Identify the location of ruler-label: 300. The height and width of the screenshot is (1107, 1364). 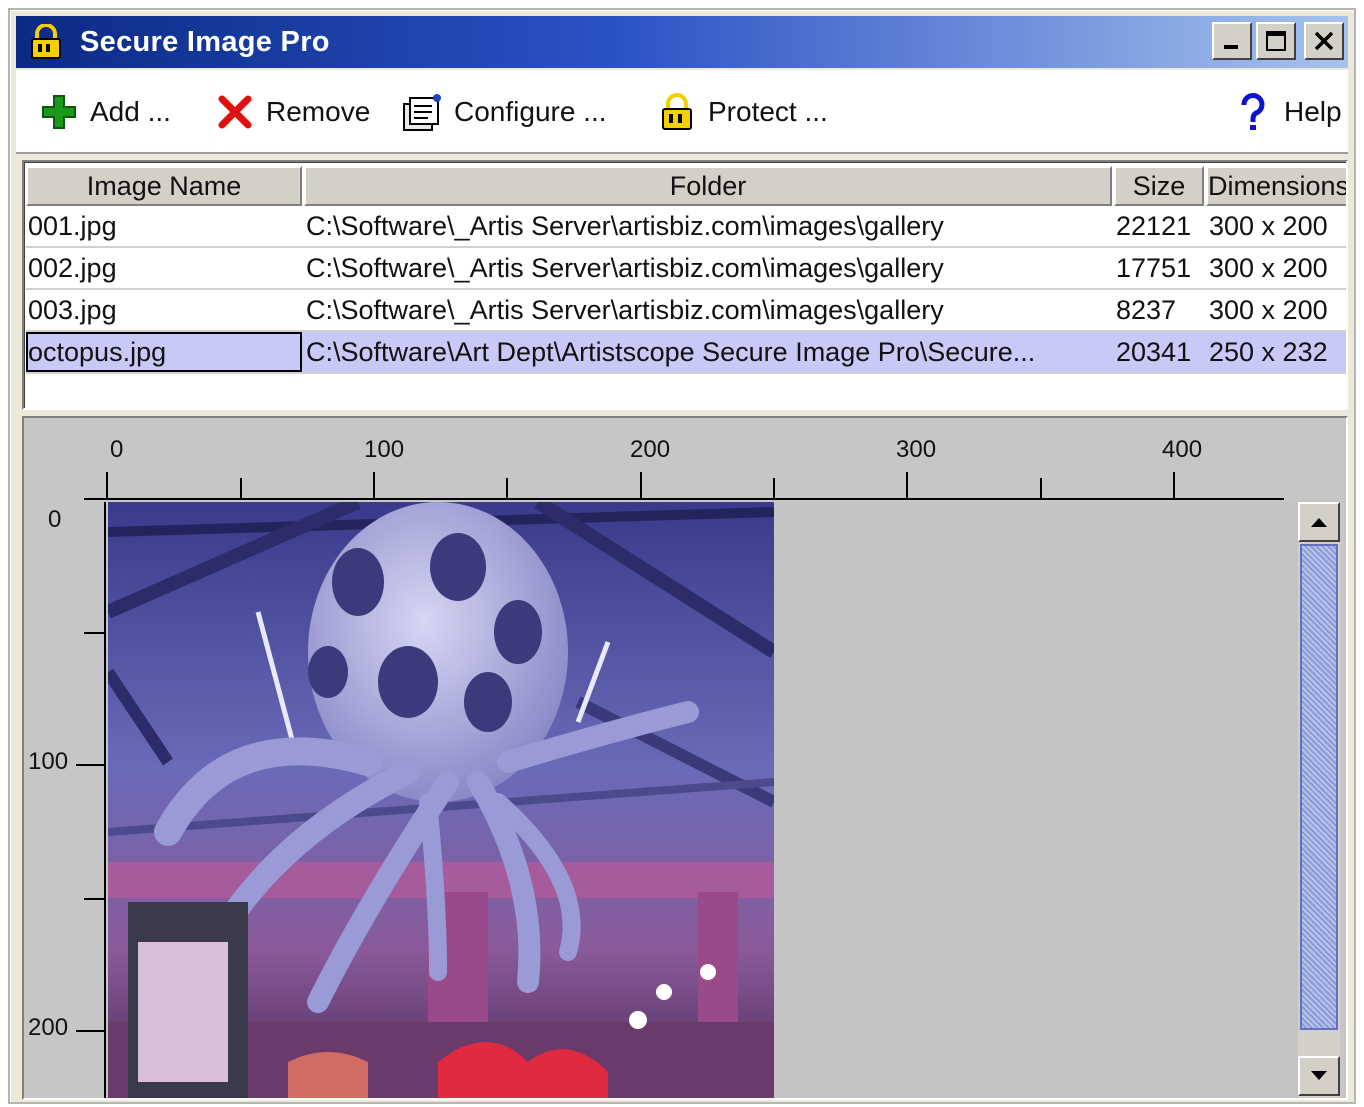
(916, 449).